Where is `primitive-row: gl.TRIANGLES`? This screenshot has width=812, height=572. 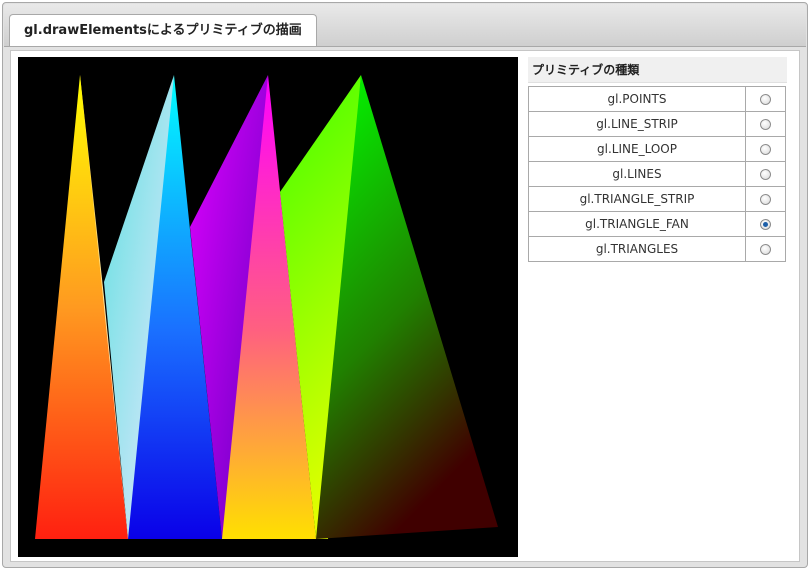
primitive-row: gl.TRIANGLES is located at coordinates (657, 249).